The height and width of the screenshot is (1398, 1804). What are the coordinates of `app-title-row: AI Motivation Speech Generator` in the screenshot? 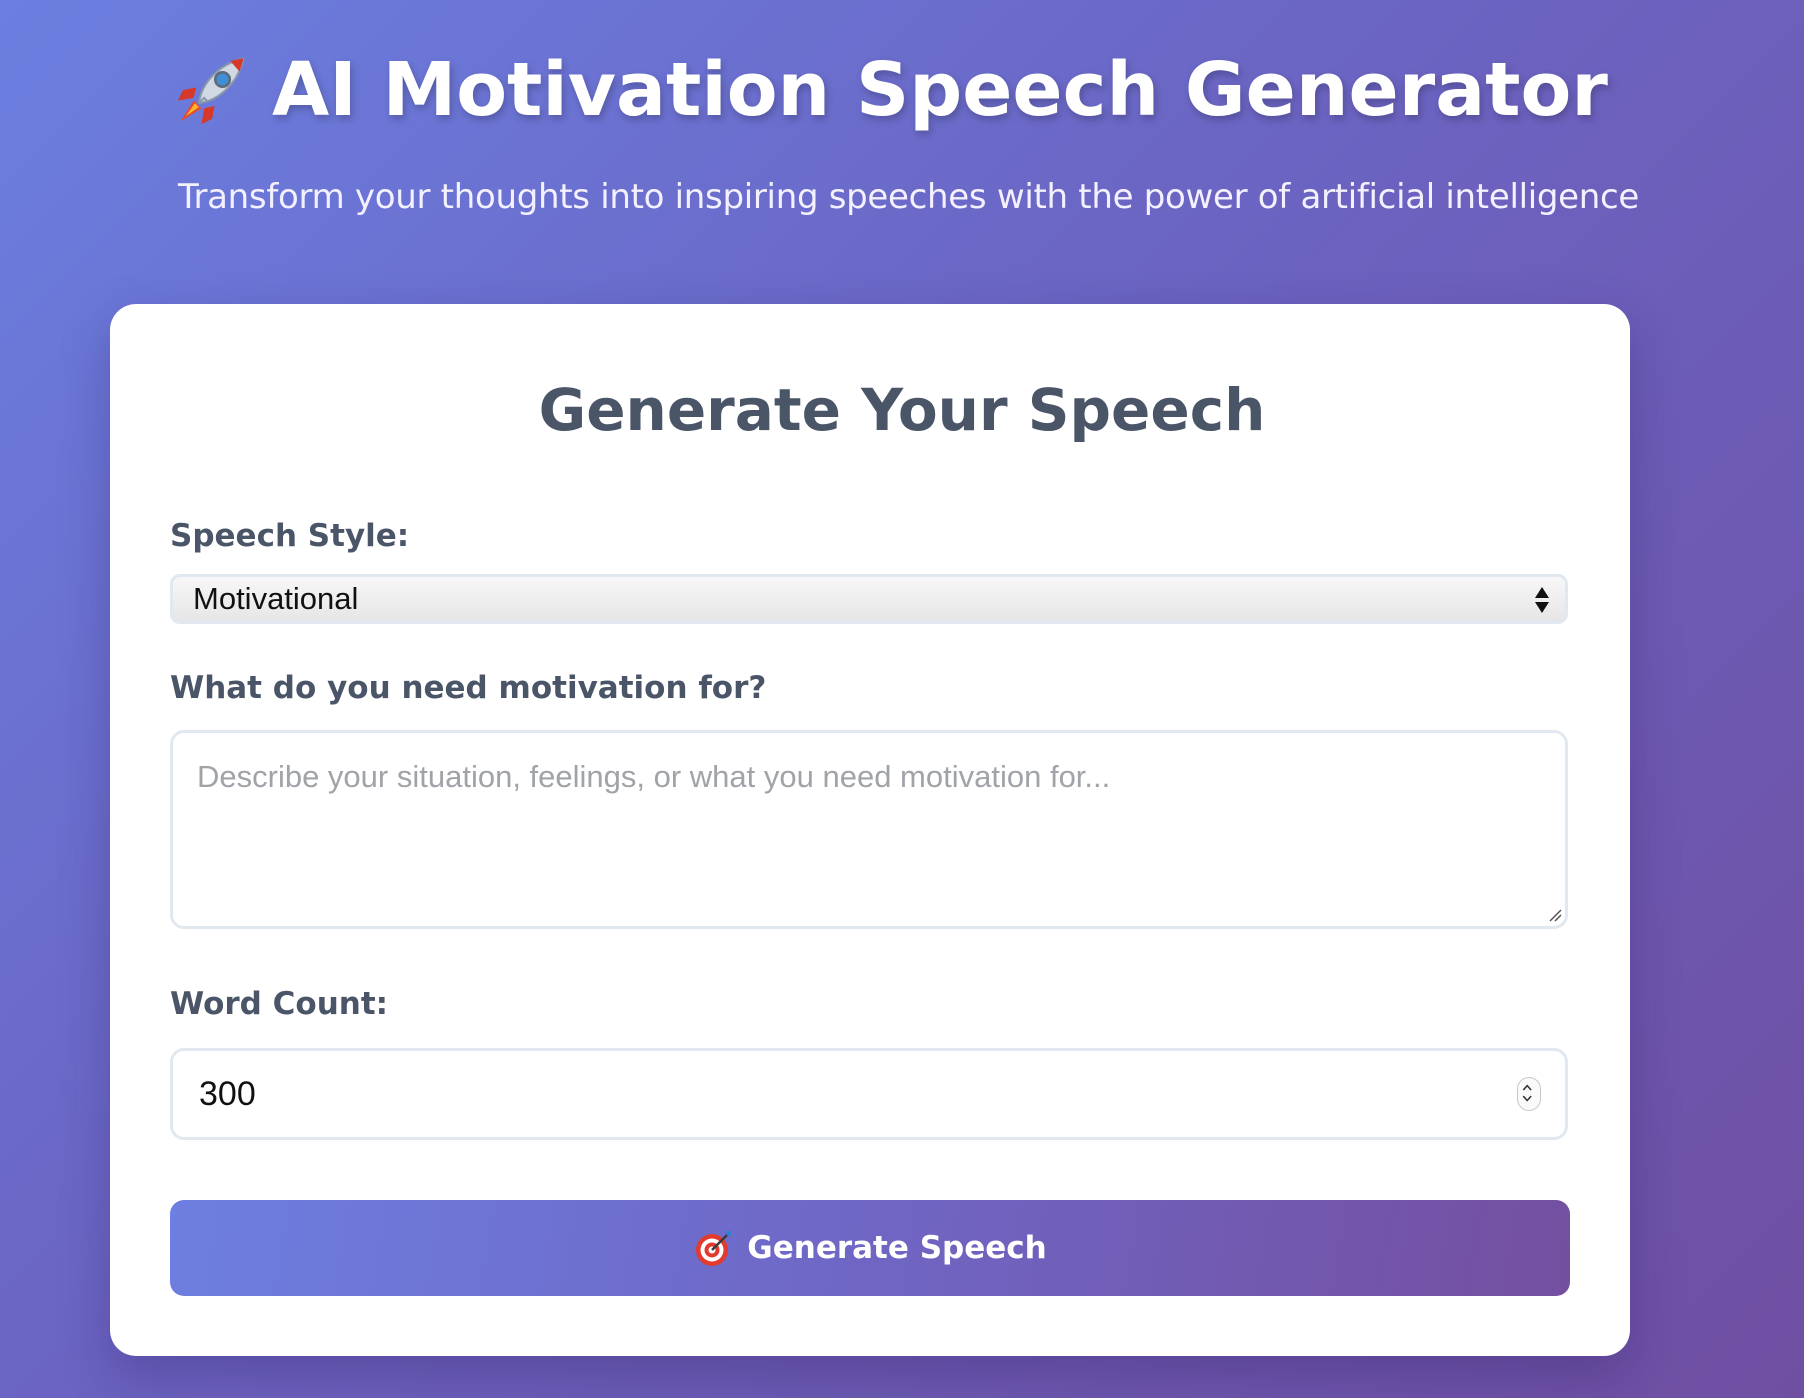 It's located at (889, 90).